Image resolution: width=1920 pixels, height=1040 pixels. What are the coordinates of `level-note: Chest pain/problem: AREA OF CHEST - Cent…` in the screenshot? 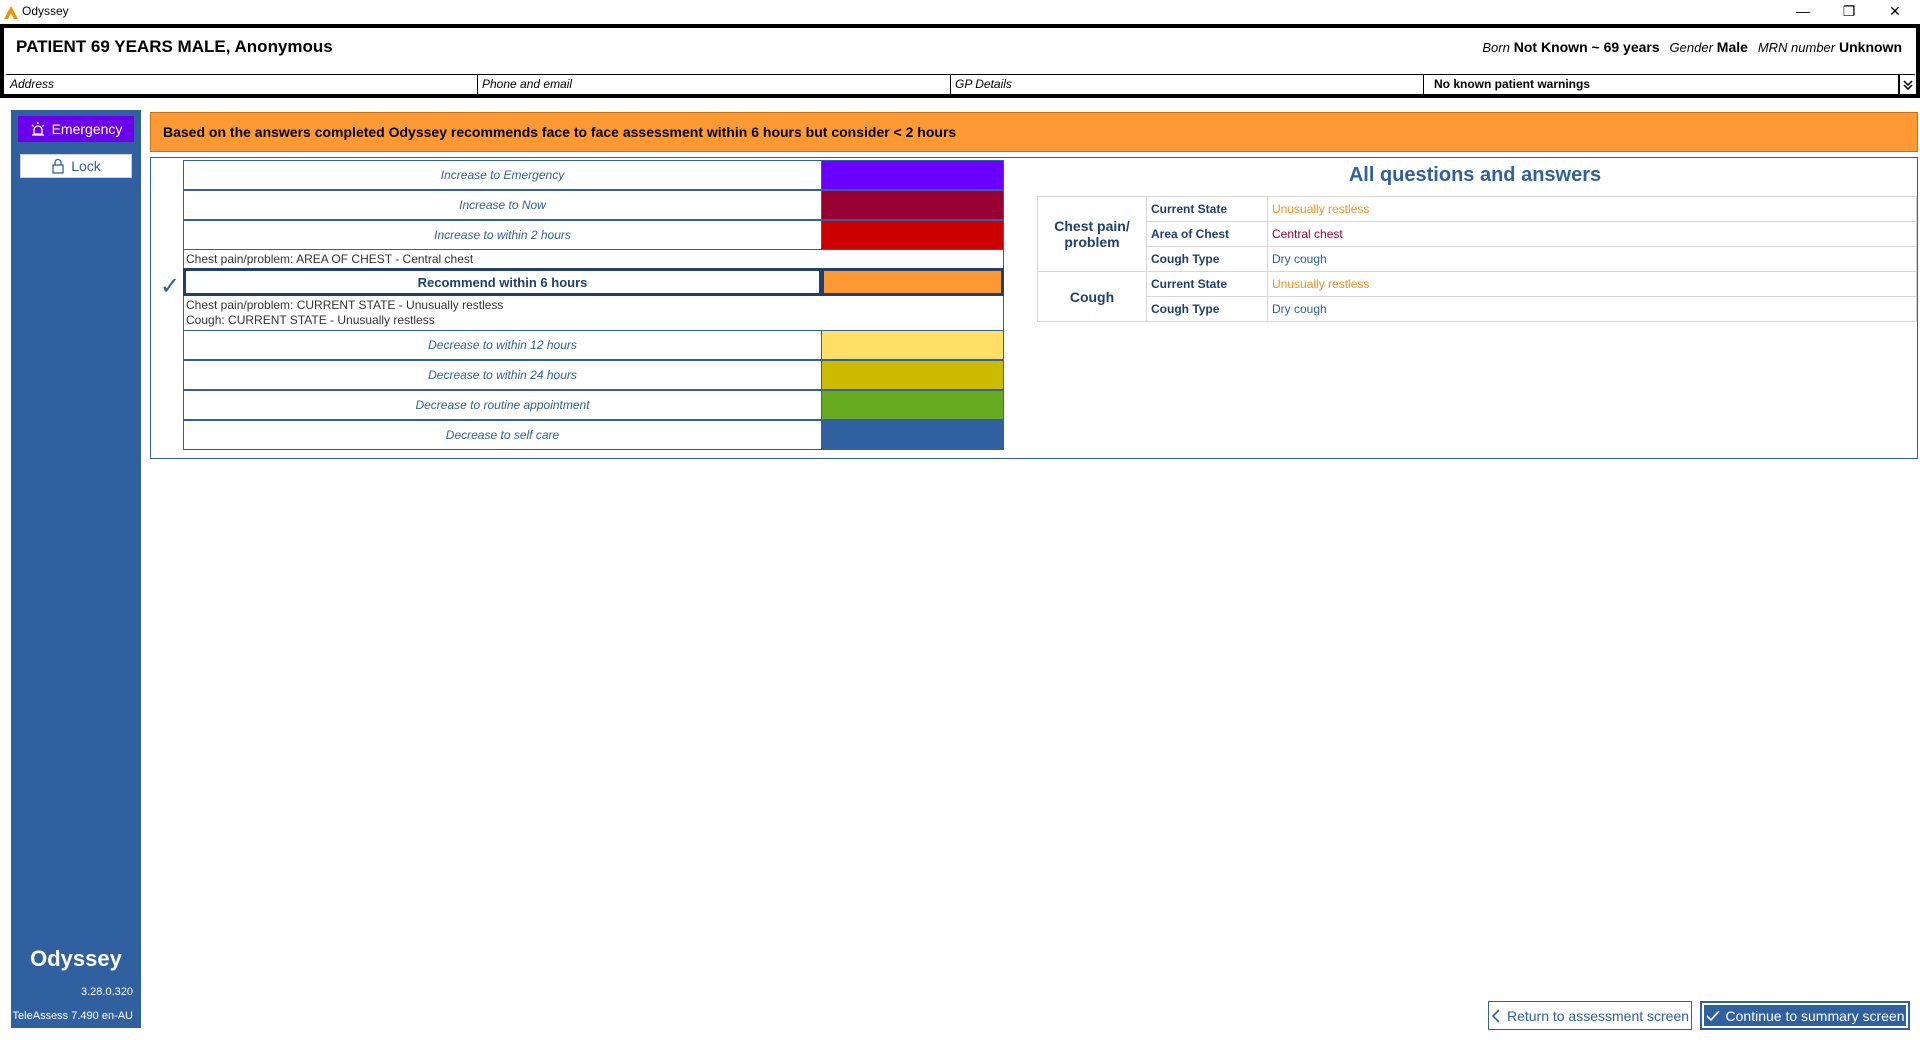 It's located at (593, 259).